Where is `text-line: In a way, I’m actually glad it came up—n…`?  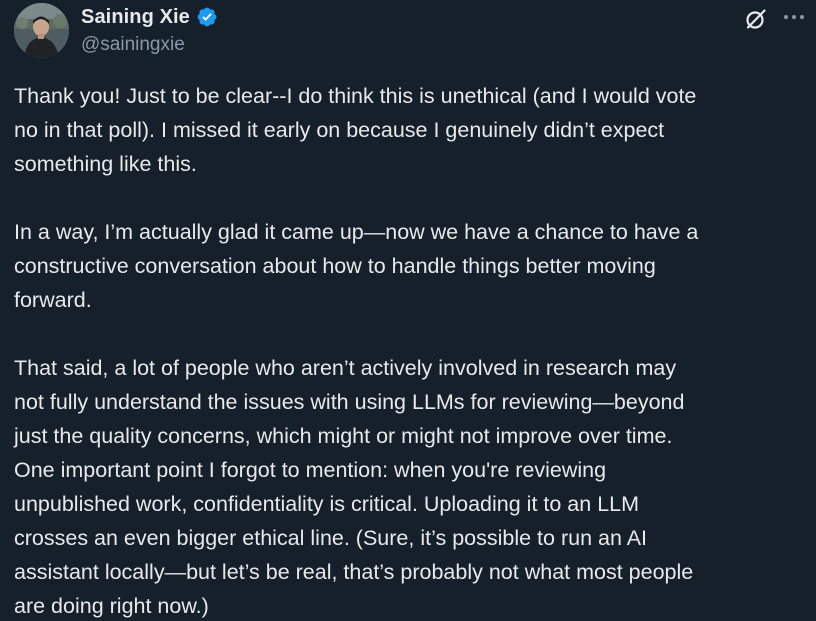
text-line: In a way, I’m actually glad it came up—n… is located at coordinates (356, 232).